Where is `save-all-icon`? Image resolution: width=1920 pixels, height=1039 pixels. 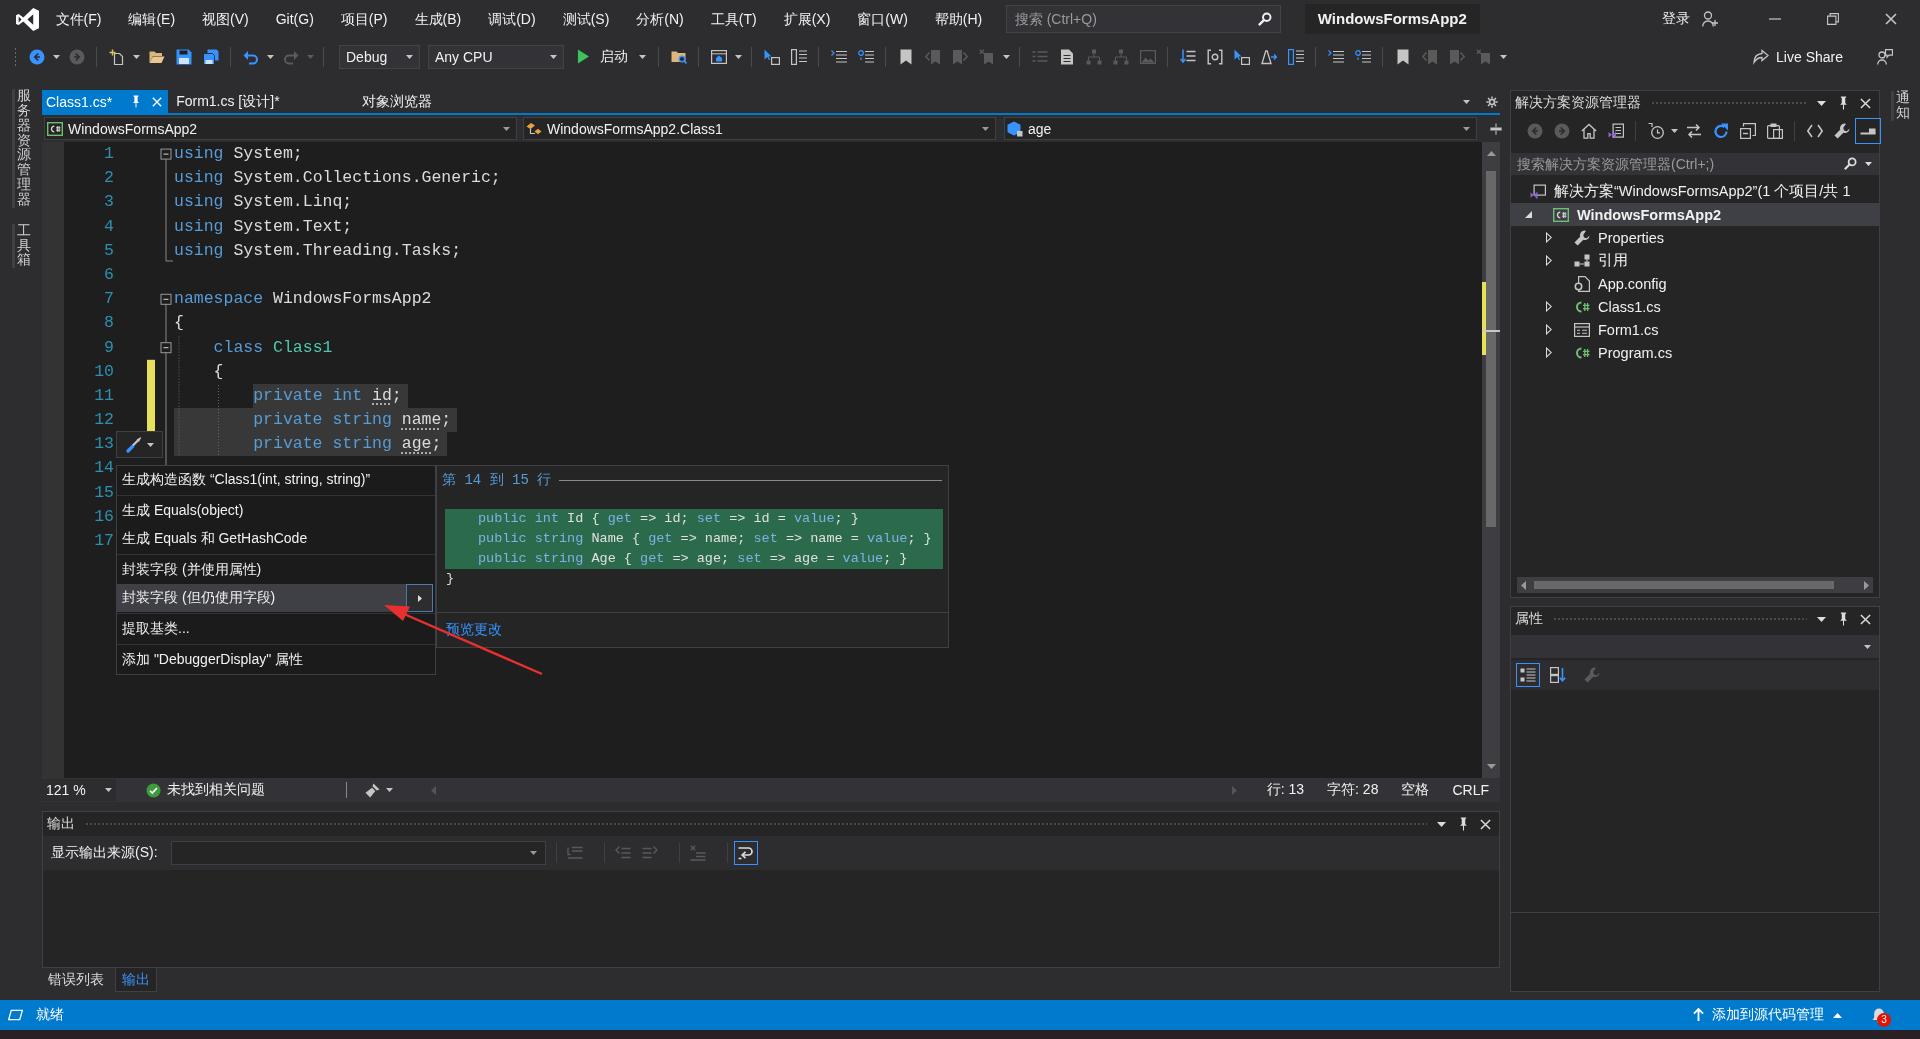 save-all-icon is located at coordinates (210, 56).